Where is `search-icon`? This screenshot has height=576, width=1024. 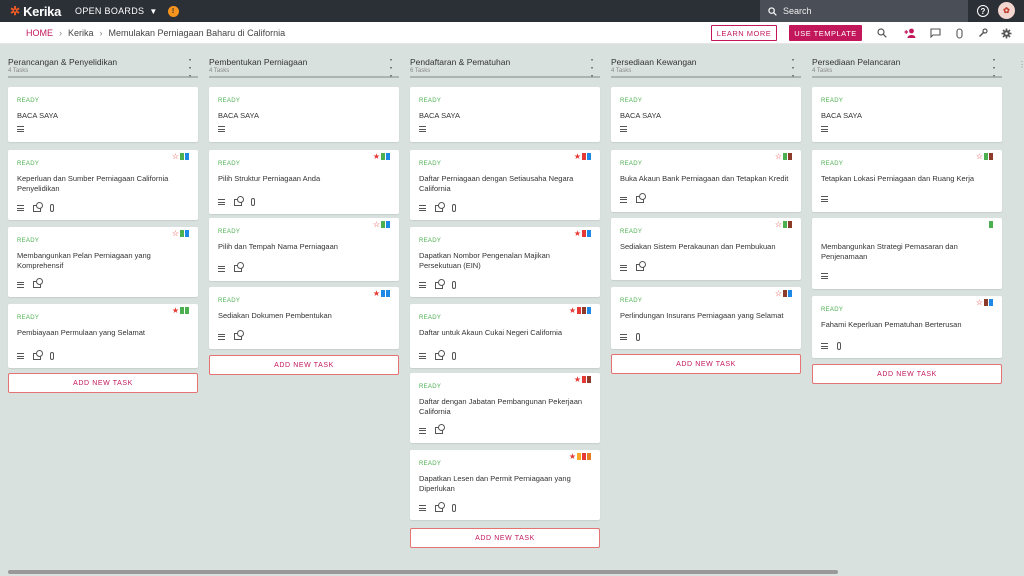
search-icon is located at coordinates (882, 33).